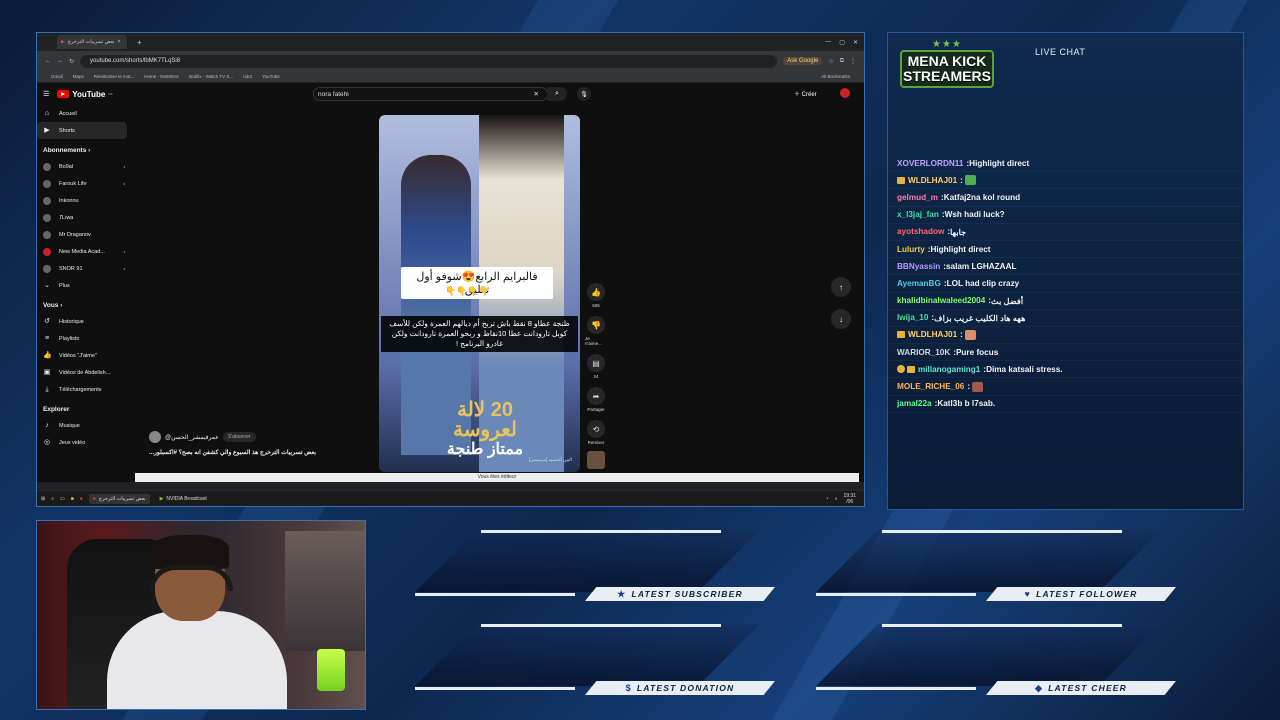  I want to click on new-tab-icon: +, so click(139, 42).